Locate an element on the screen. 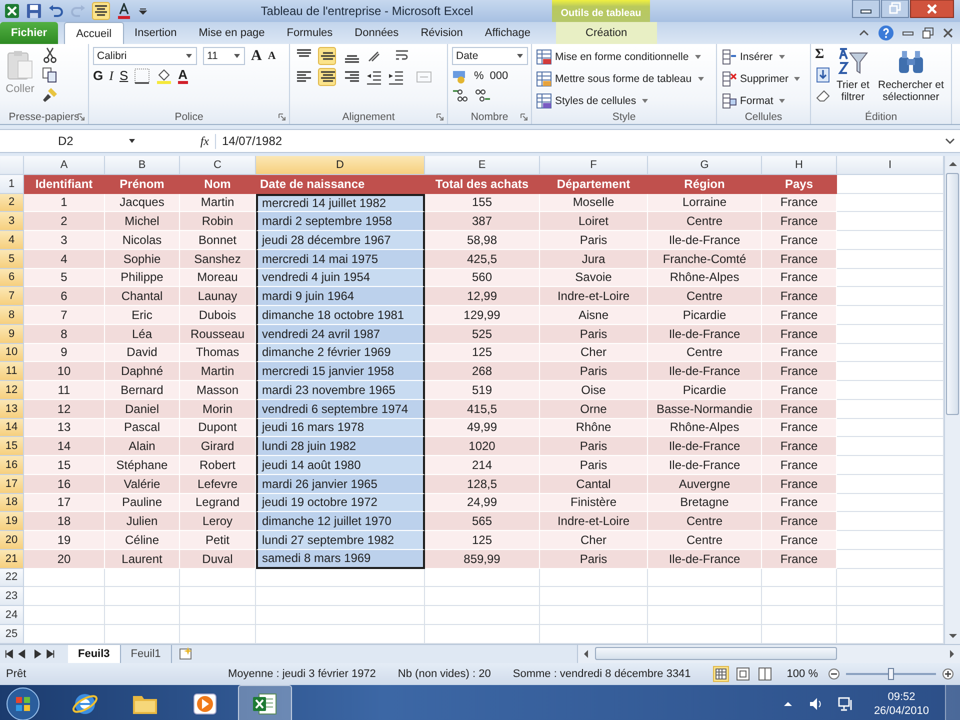 Image resolution: width=960 pixels, height=720 pixels. row-header: 9 is located at coordinates (12, 334).